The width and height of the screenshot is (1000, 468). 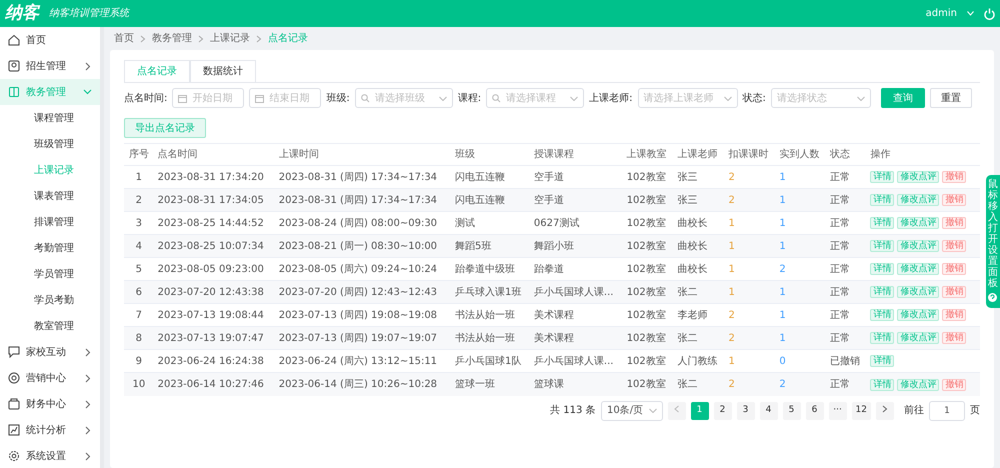 What do you see at coordinates (139, 246) in the screenshot?
I see `table-cell: 4` at bounding box center [139, 246].